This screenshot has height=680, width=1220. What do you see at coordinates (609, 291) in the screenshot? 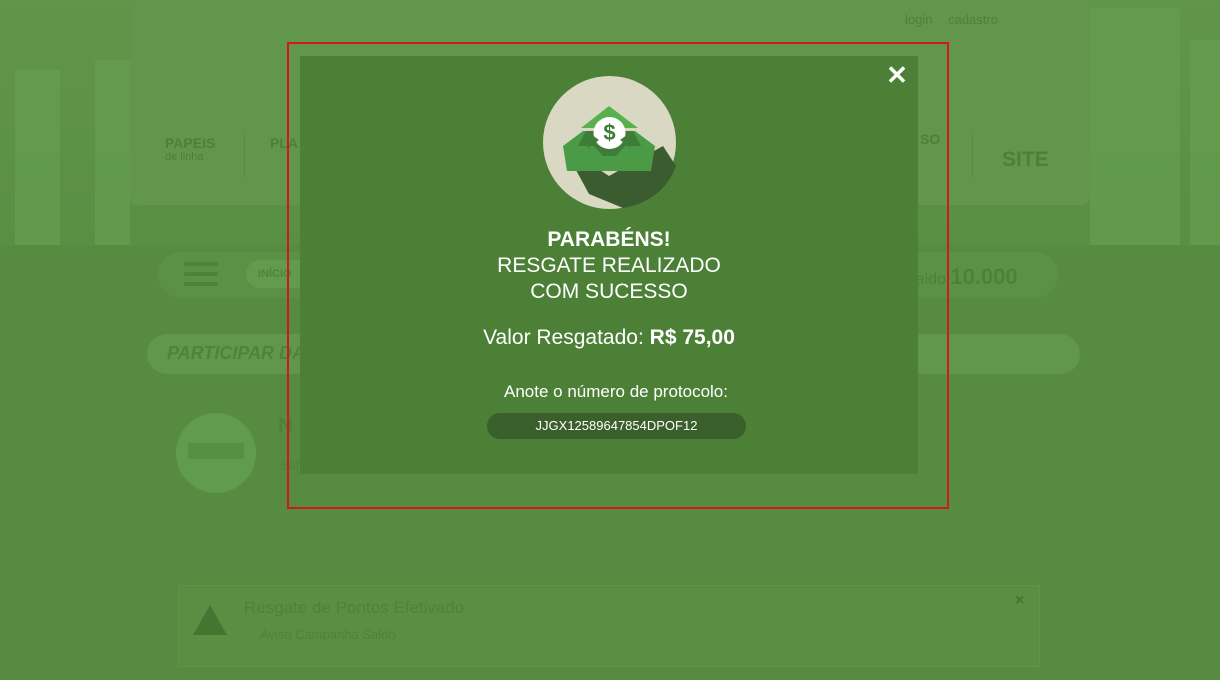
I see `title-line: COM SUCESSO` at bounding box center [609, 291].